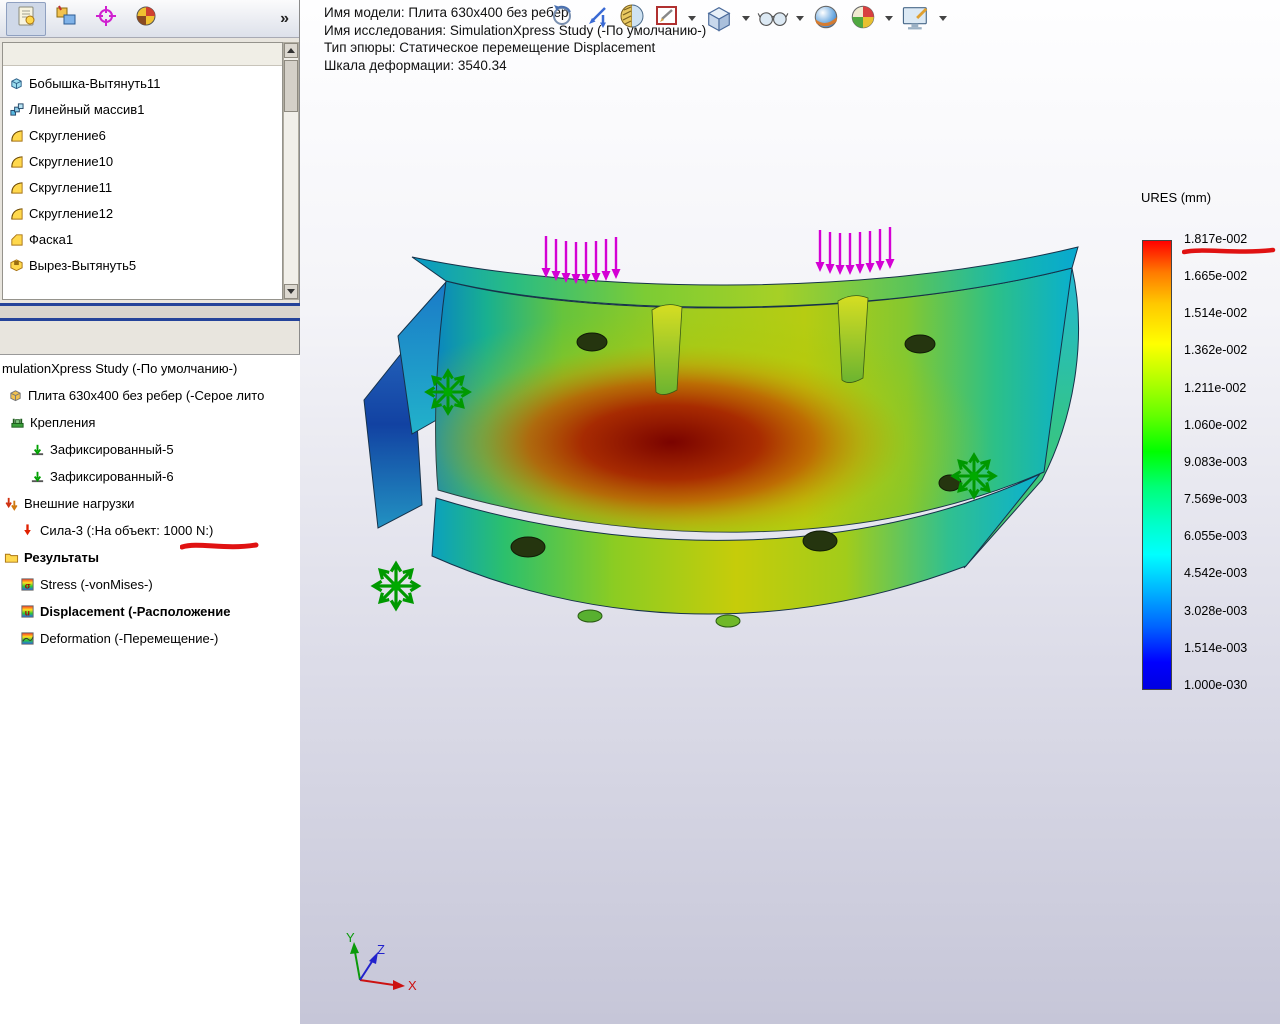 This screenshot has height=1024, width=1280. I want to click on study-title-label: mulationXpress Study (-По умолчанию-), so click(120, 368).